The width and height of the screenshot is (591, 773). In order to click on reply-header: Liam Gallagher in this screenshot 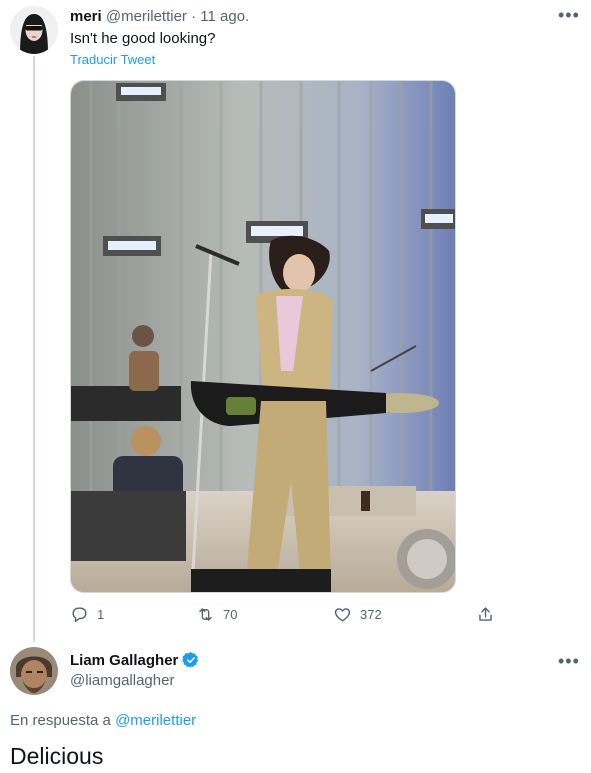, I will do `click(135, 660)`.